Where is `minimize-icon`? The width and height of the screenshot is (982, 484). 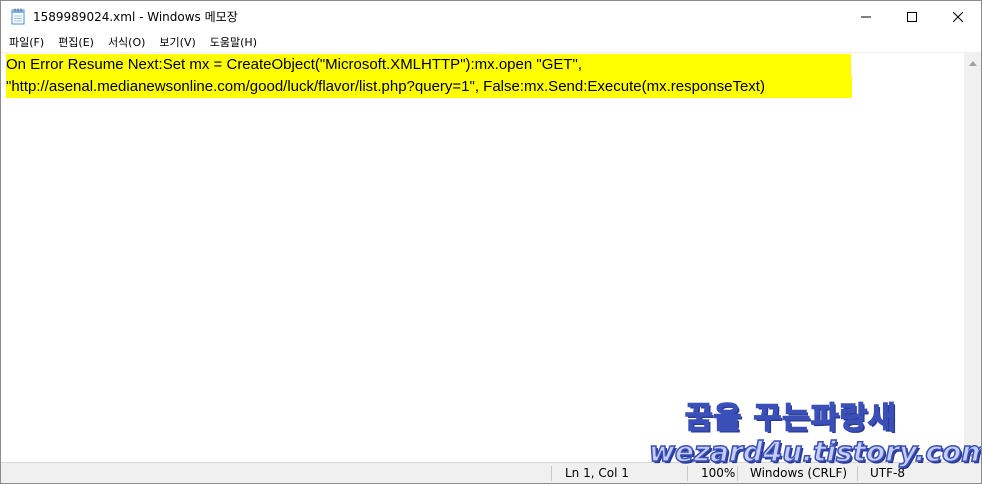
minimize-icon is located at coordinates (866, 16).